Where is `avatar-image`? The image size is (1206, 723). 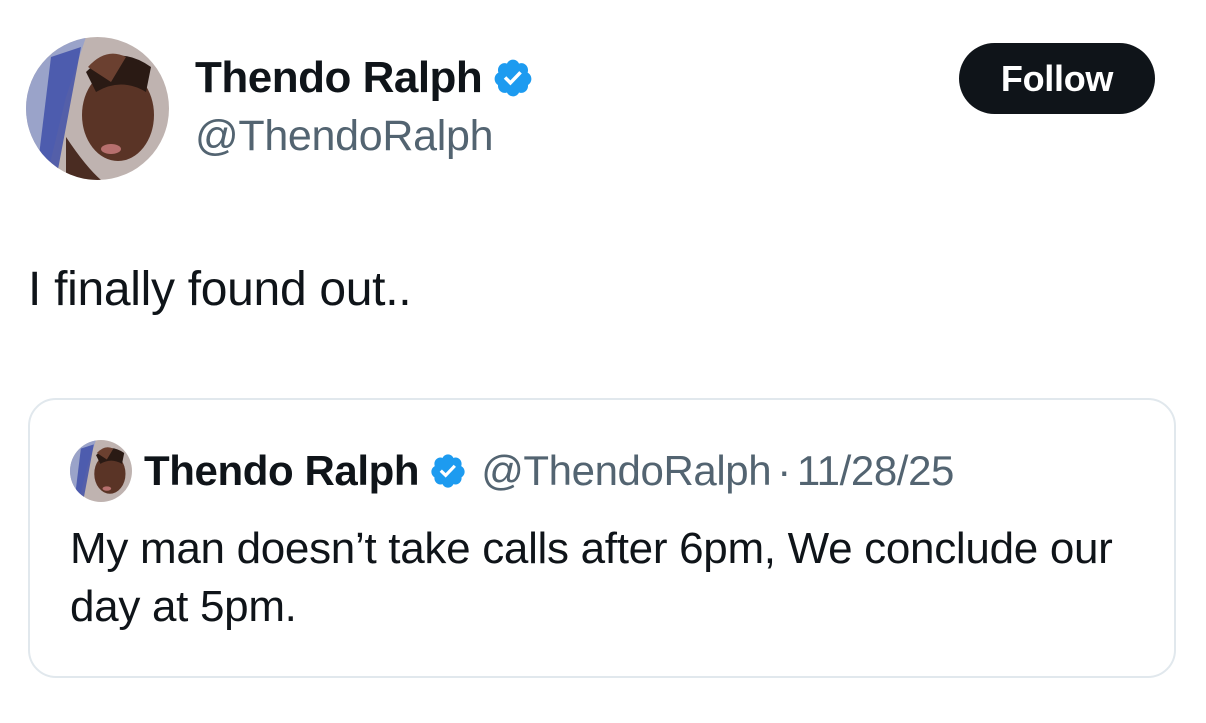 avatar-image is located at coordinates (97, 108).